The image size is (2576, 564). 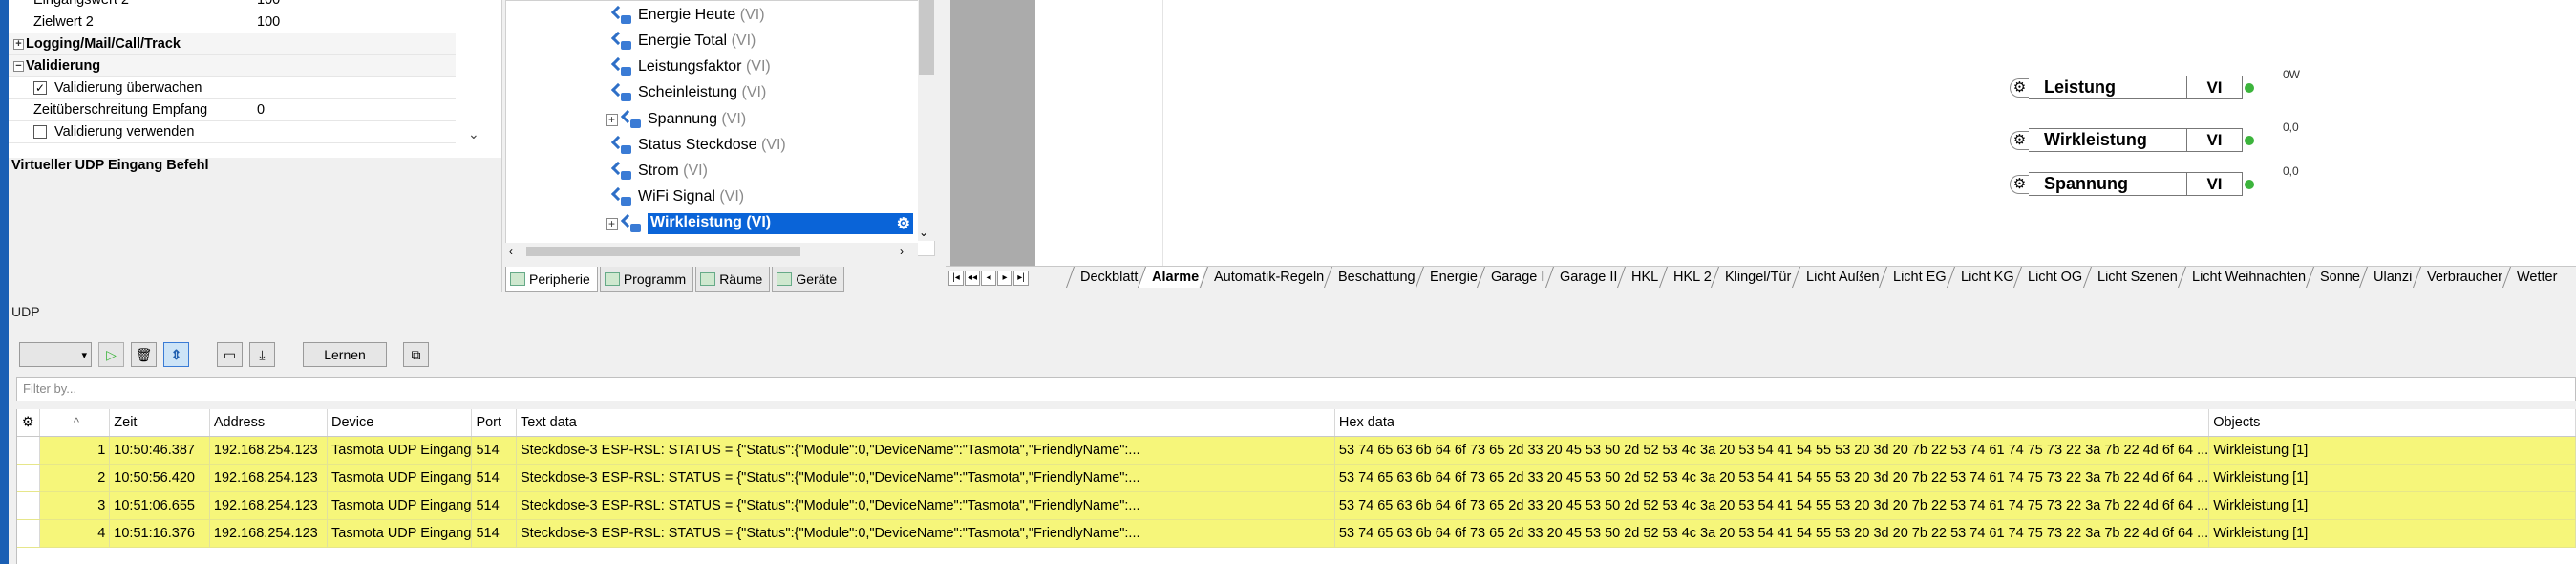 I want to click on tab-geraete: Geräte, so click(x=809, y=279).